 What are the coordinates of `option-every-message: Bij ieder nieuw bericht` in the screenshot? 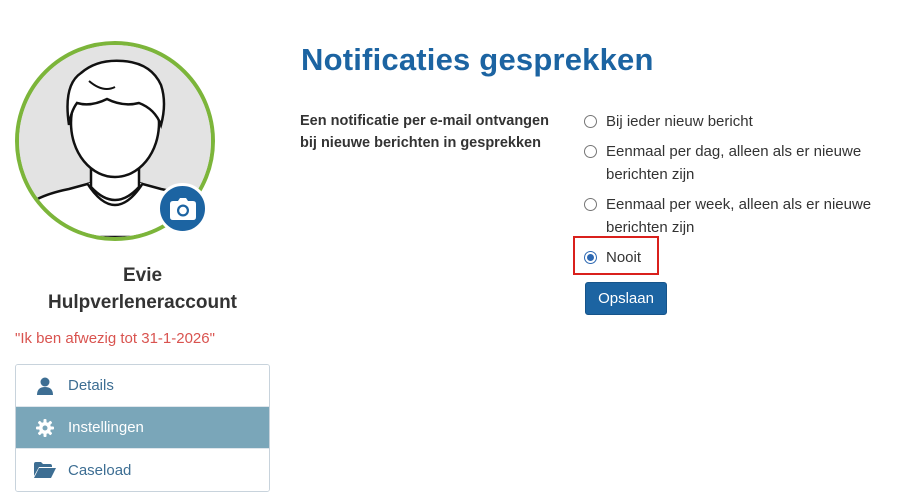 It's located at (744, 121).